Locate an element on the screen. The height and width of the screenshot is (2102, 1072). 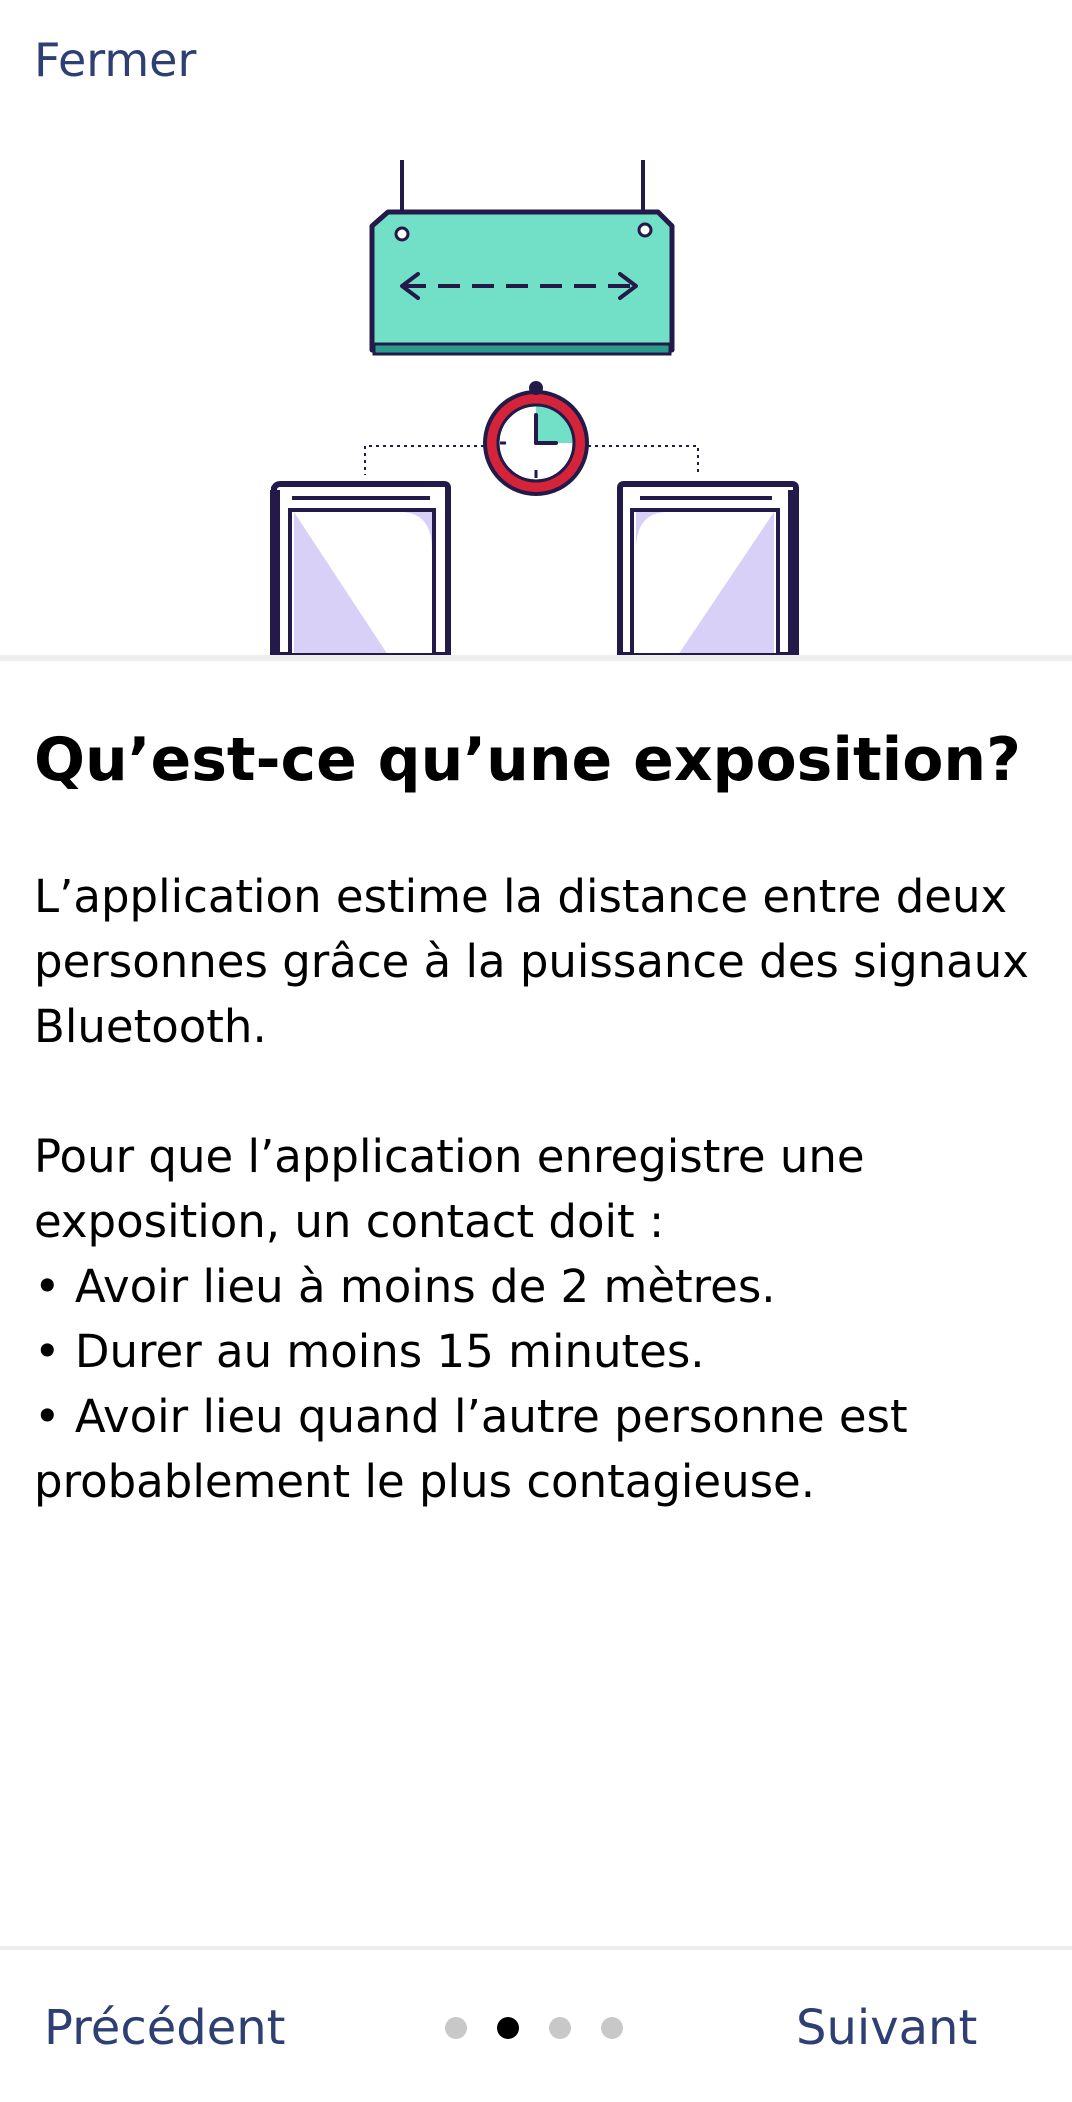
previous-button: Précédent is located at coordinates (164, 2028).